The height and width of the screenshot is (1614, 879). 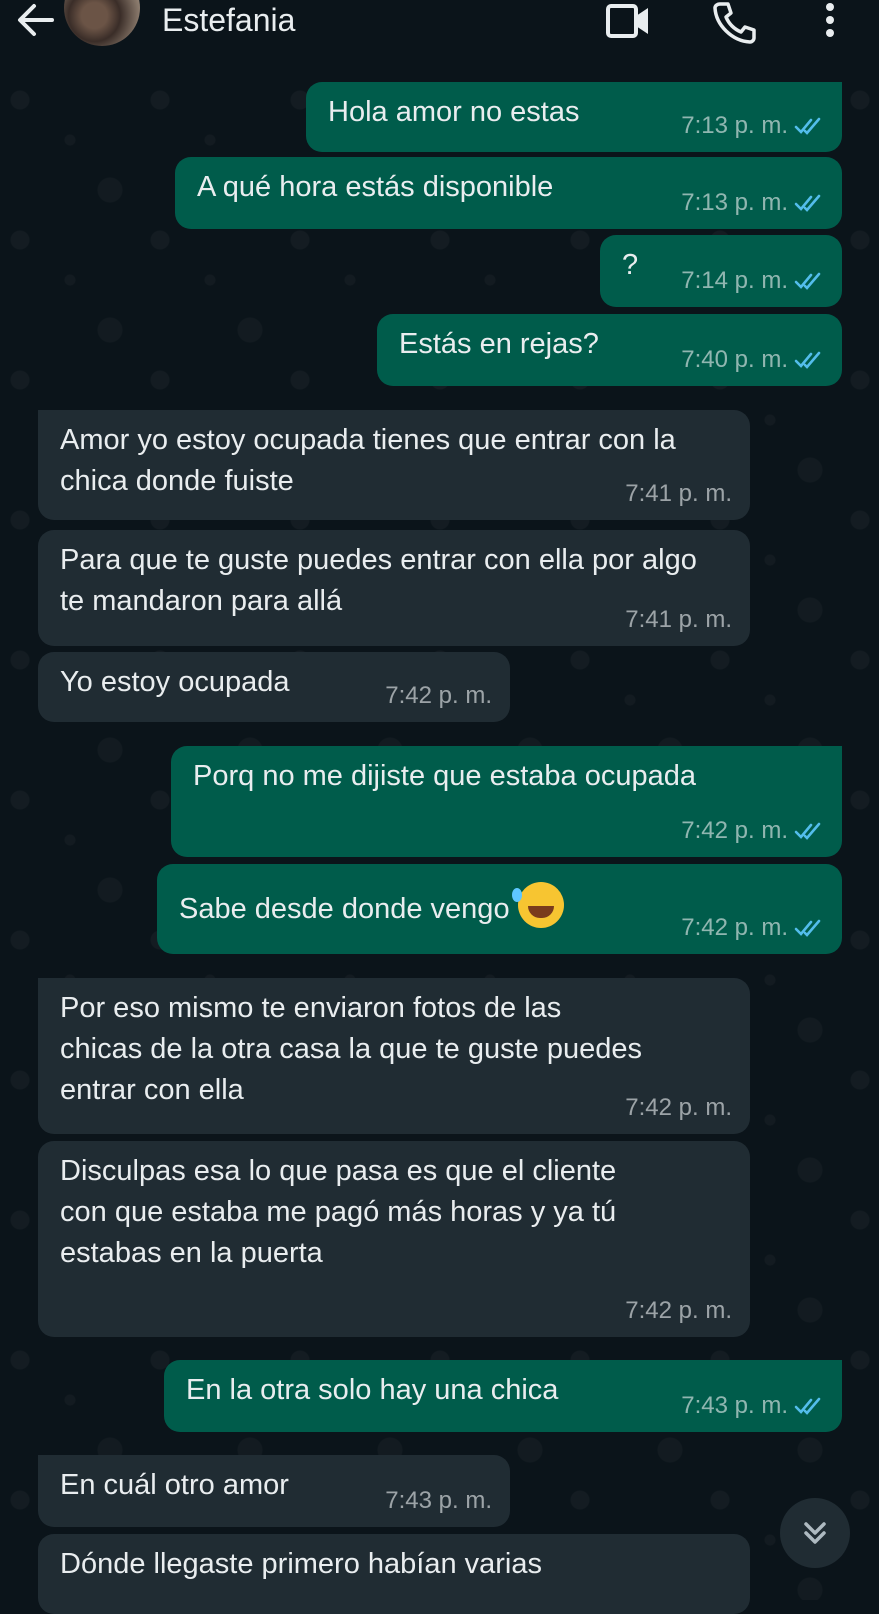 I want to click on avatar, so click(x=102, y=23).